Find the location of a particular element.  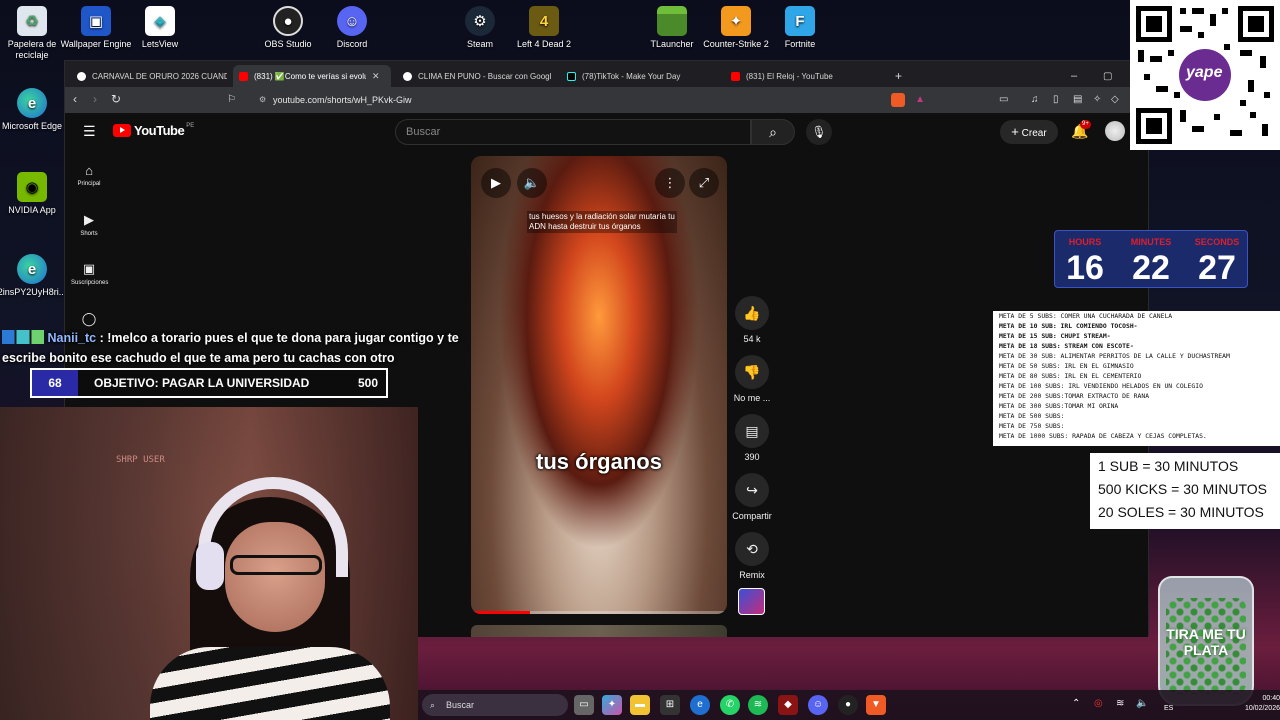

plus-icon: + is located at coordinates (1015, 131).